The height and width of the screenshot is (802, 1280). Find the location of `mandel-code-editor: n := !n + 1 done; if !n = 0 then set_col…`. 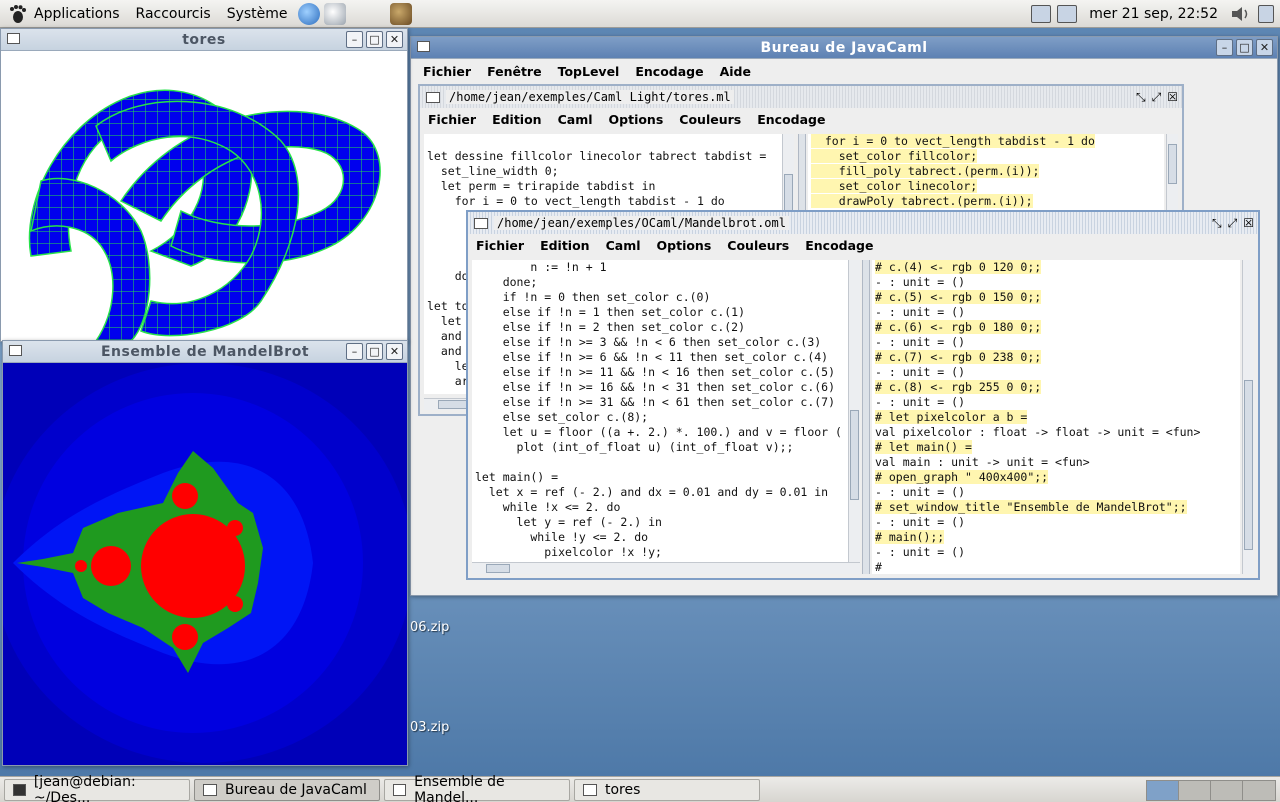

mandel-code-editor: n := !n + 1 done; if !n = 0 then set_col… is located at coordinates (660, 411).